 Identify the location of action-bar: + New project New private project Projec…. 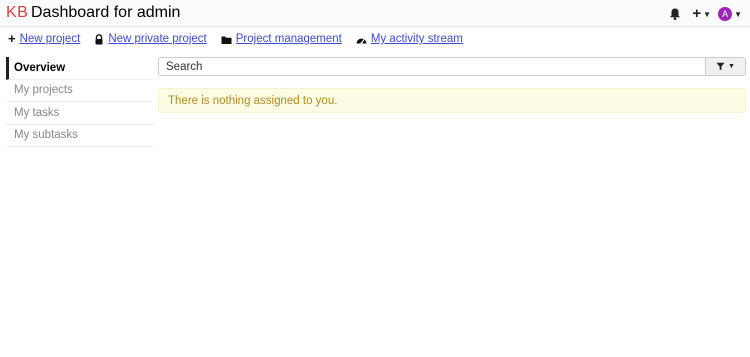
(242, 39).